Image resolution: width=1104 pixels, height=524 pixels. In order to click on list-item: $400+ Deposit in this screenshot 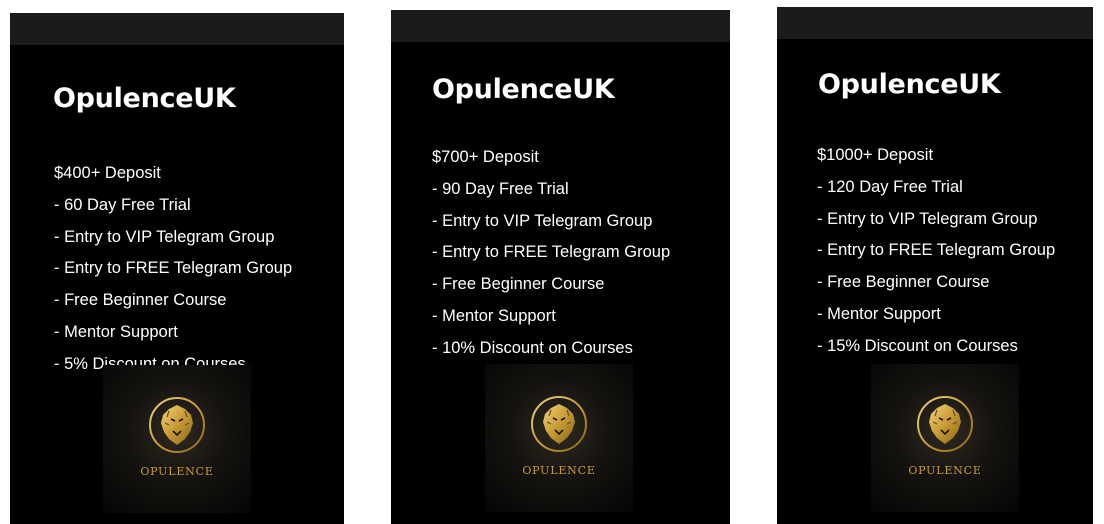, I will do `click(107, 173)`.